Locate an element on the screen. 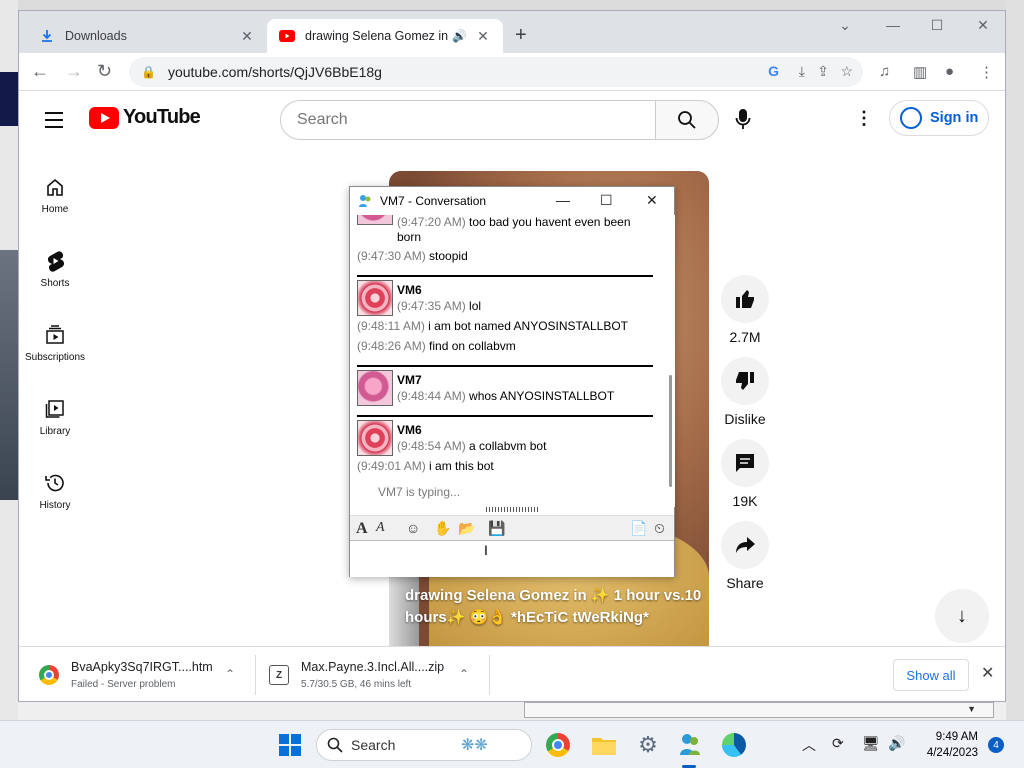 Image resolution: width=1024 pixels, height=768 pixels. scrollbar-thumb is located at coordinates (670, 431).